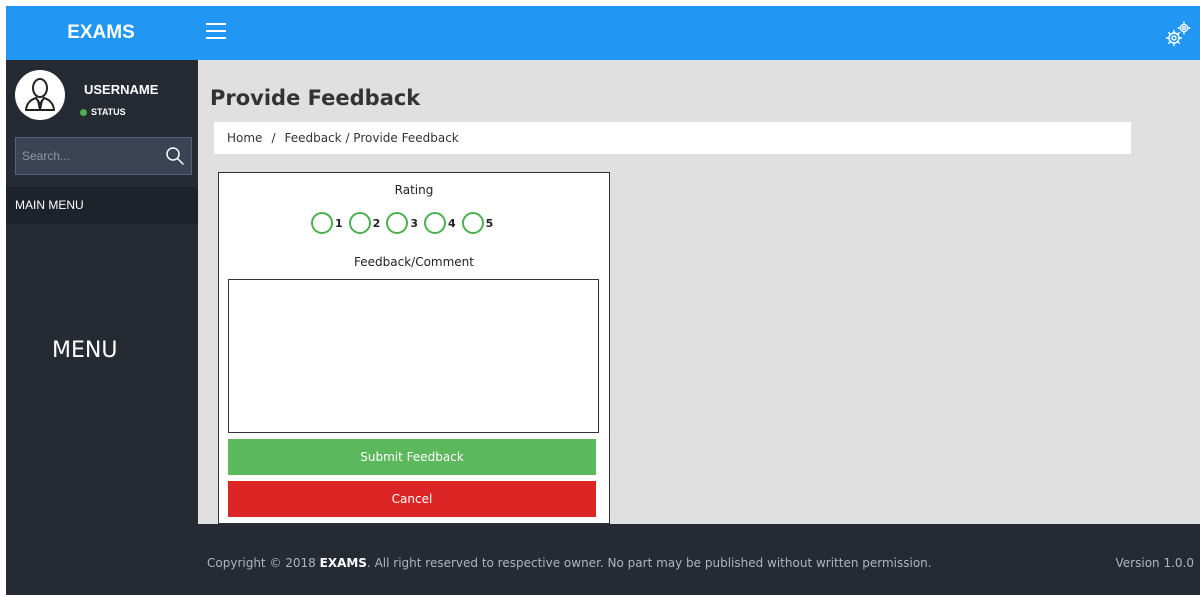 This screenshot has width=1200, height=595. I want to click on copyright-prefix: Copyright © 2018, so click(263, 563).